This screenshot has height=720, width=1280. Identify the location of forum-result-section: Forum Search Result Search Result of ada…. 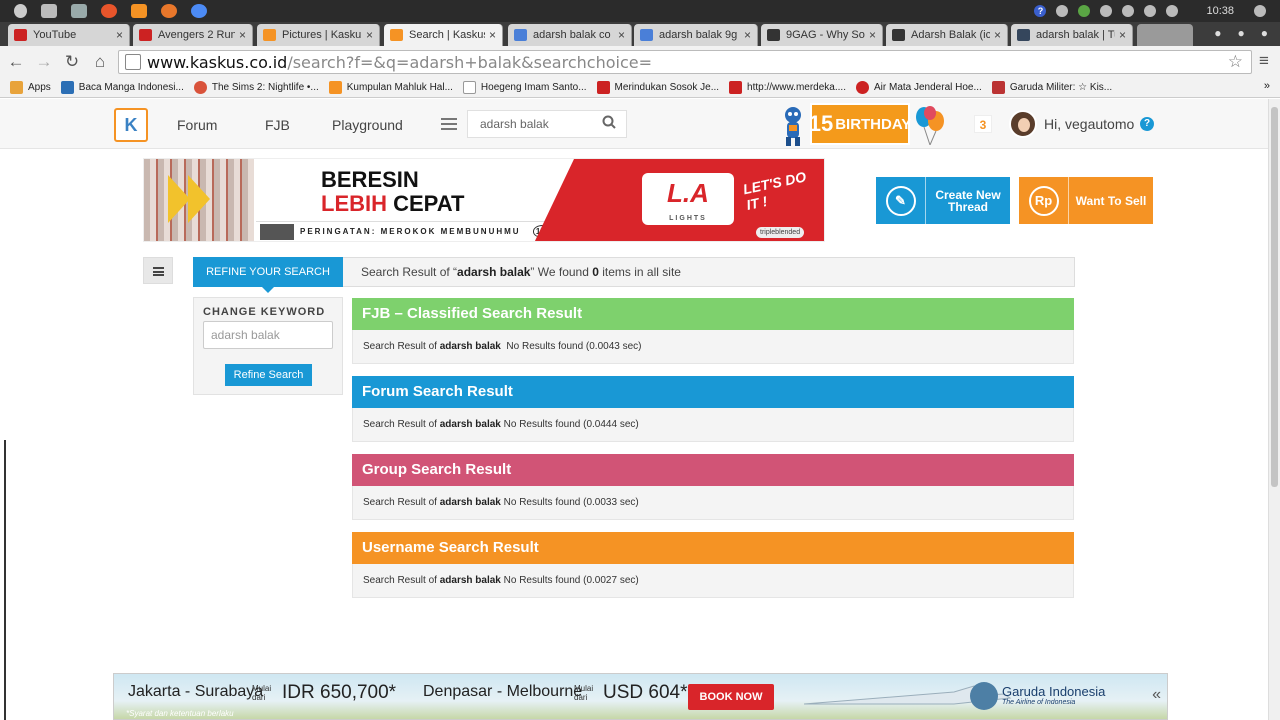
(713, 409).